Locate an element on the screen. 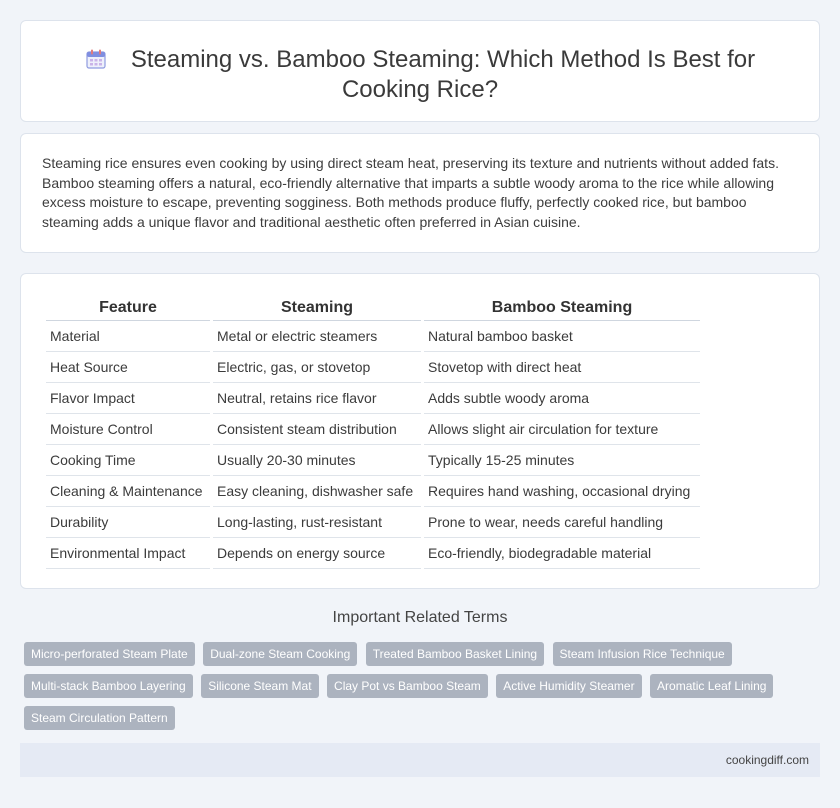  feature-cell: Heat Source is located at coordinates (128, 367).